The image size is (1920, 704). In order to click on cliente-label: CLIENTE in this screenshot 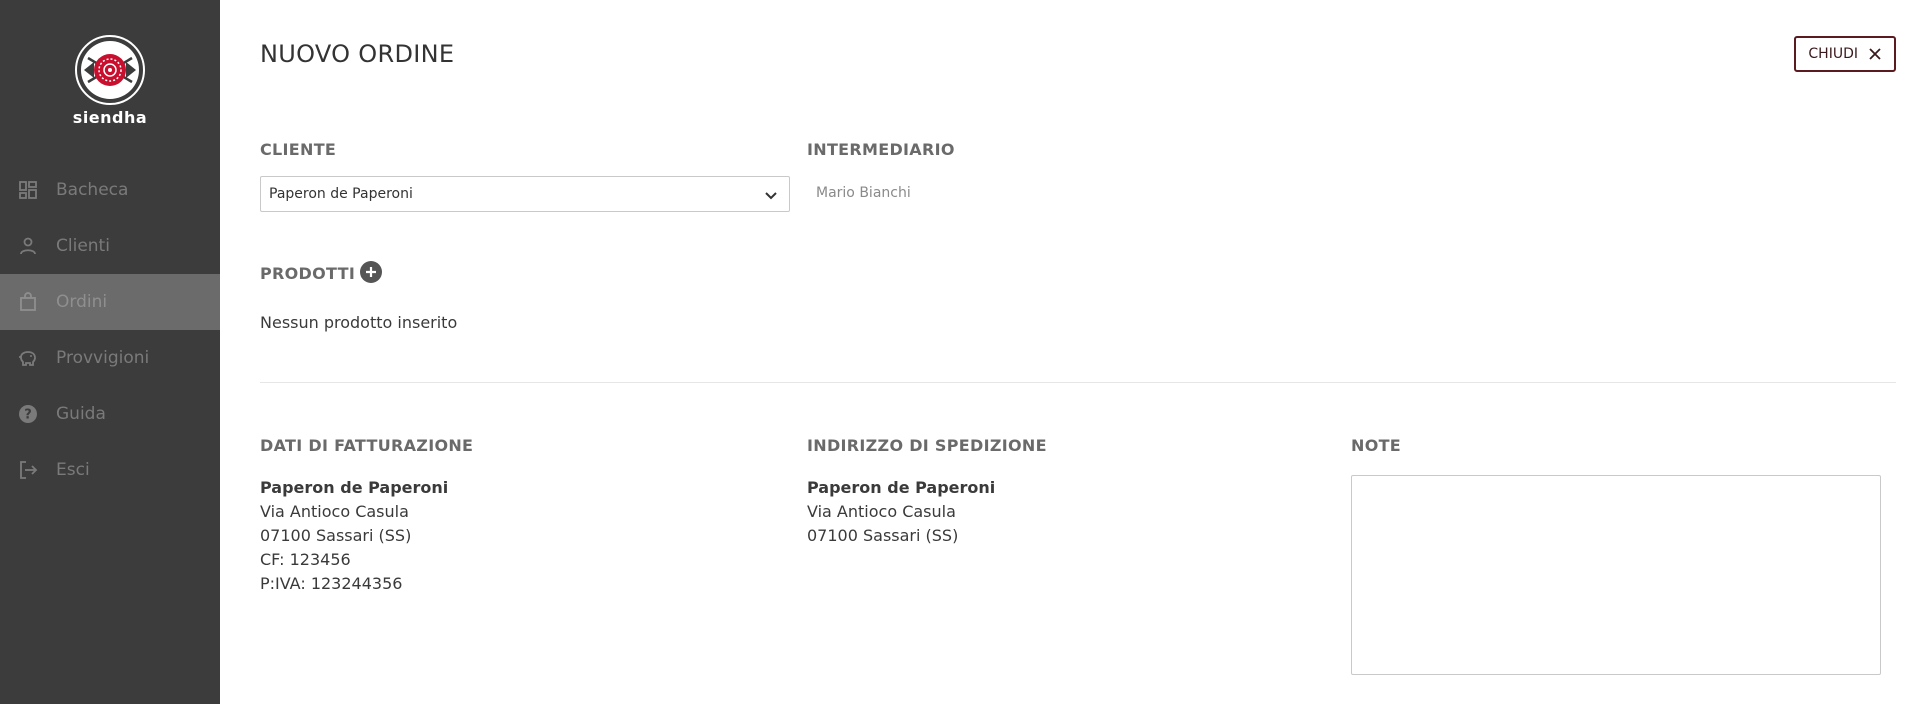, I will do `click(298, 149)`.